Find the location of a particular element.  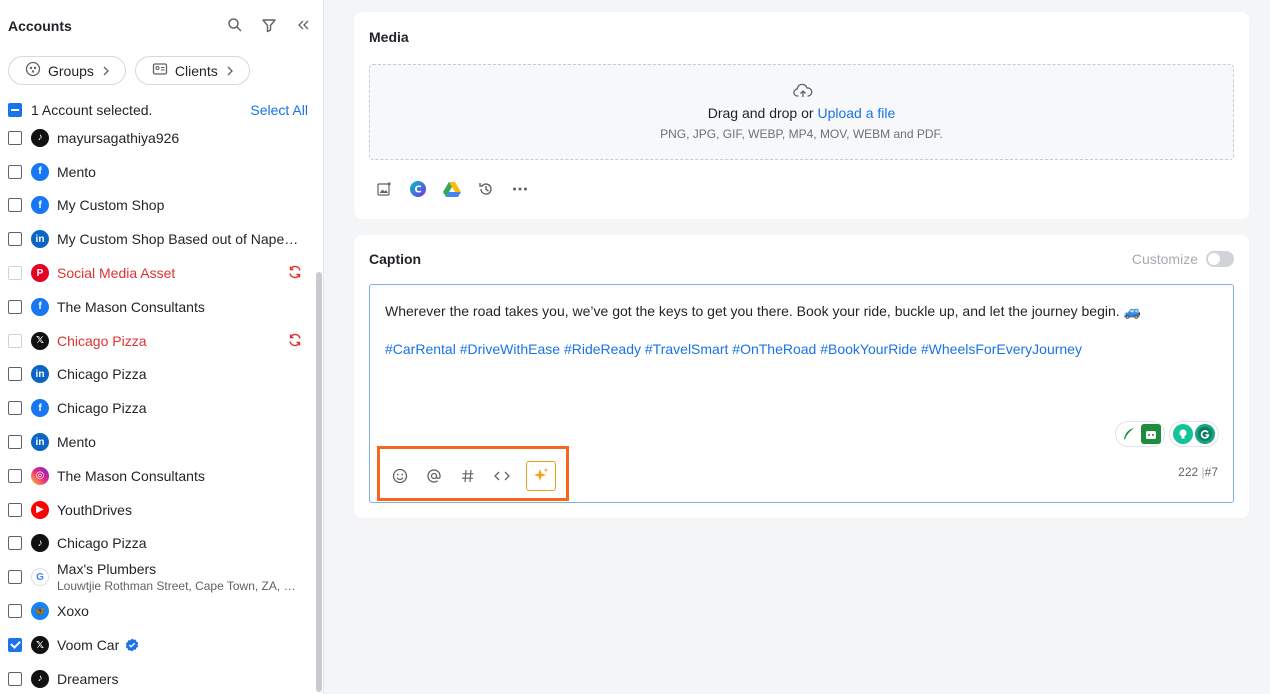

google-drive-icon is located at coordinates (452, 189).